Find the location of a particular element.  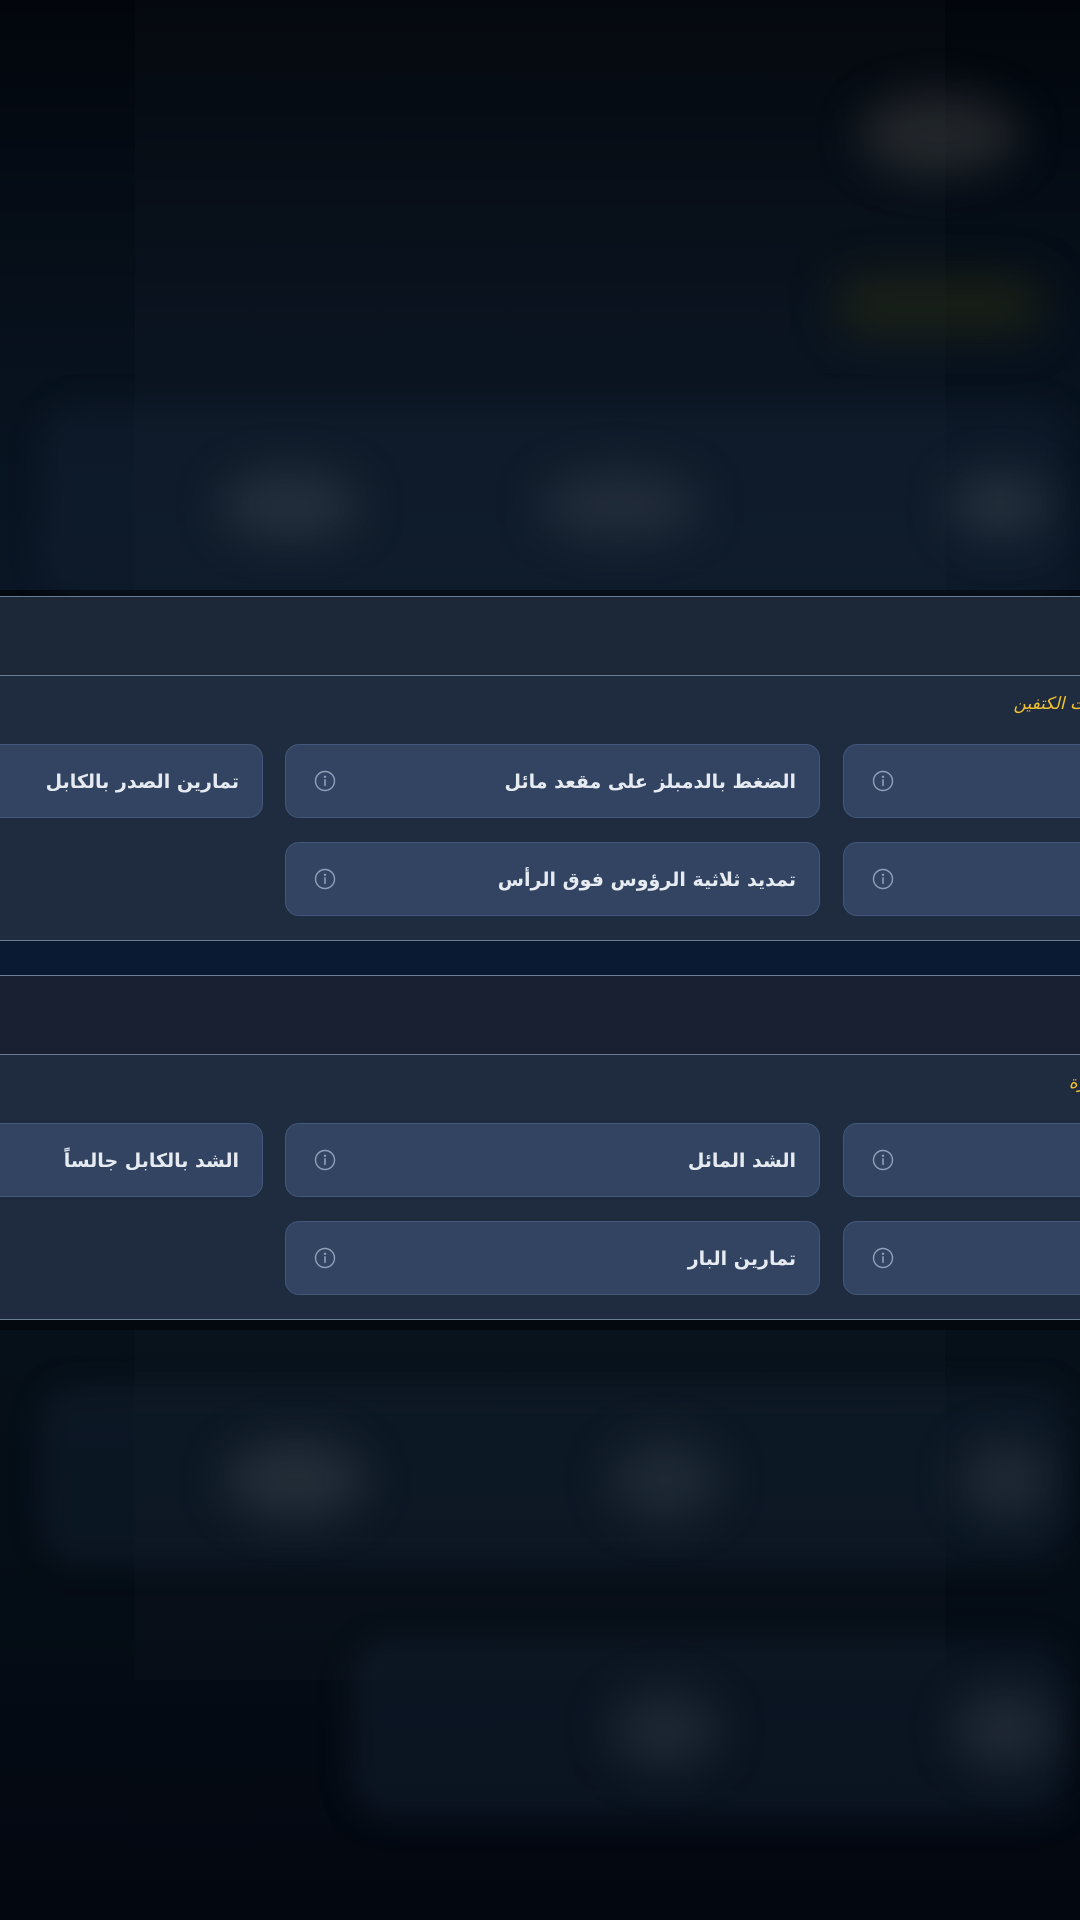

exercise-tile: الشد المائل is located at coordinates (552, 1160).